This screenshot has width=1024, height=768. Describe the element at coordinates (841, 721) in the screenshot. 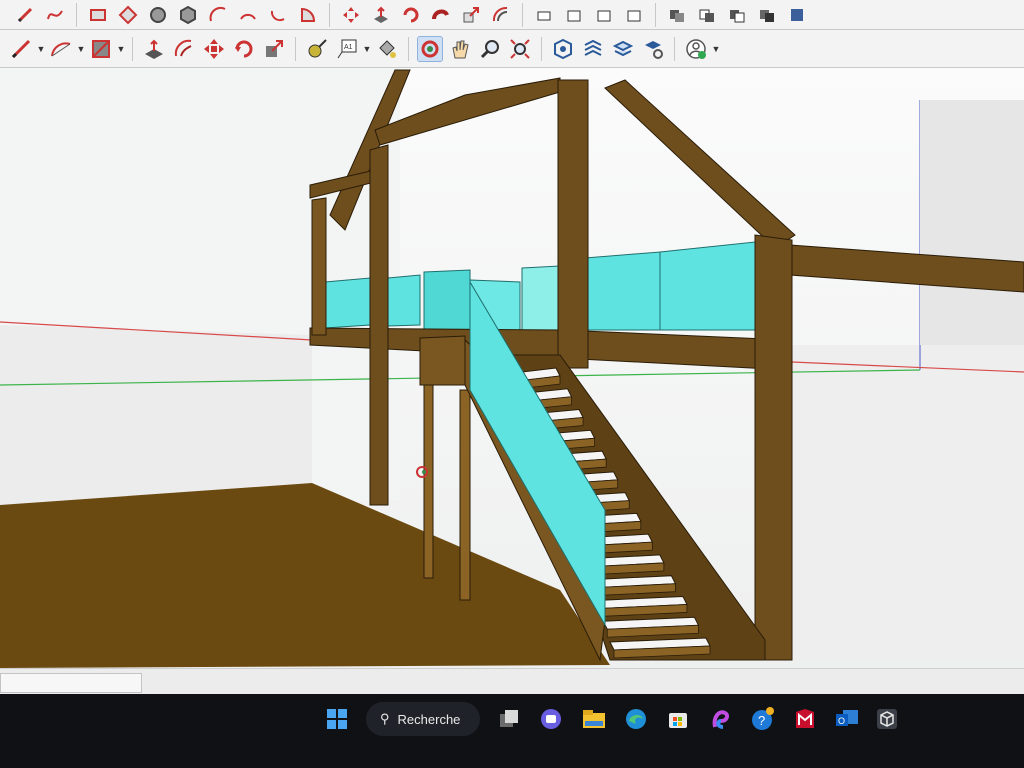

I see `svg-text: O` at that location.